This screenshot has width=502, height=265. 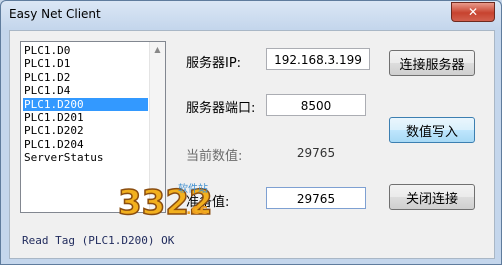 I want to click on close-icon: ✕, so click(x=473, y=12).